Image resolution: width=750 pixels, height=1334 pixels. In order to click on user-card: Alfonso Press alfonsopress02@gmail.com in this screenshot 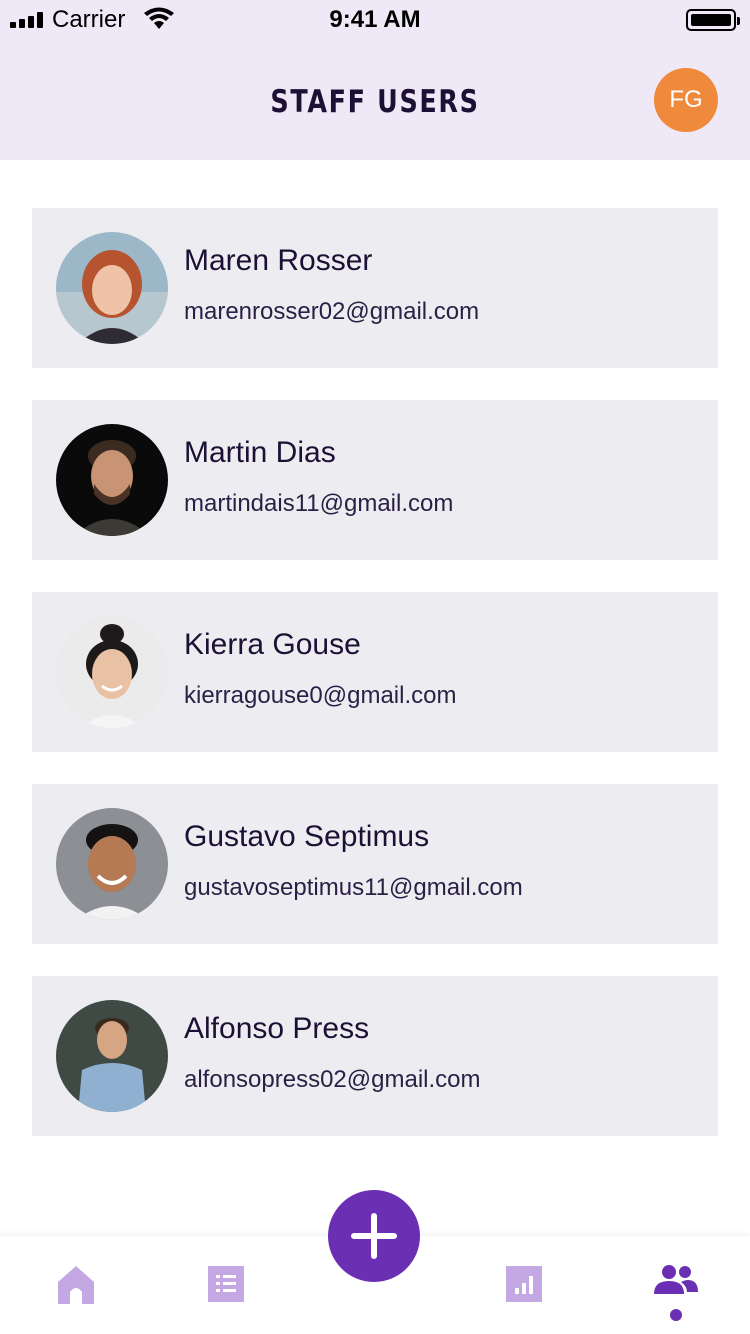, I will do `click(375, 1056)`.